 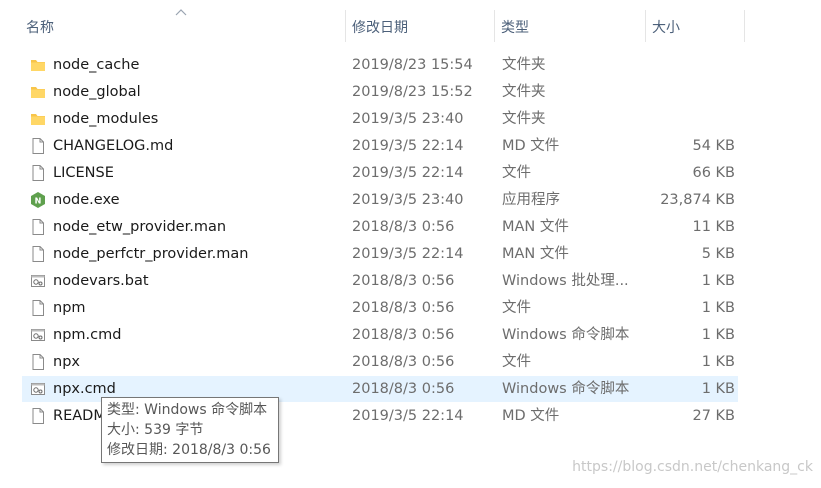 What do you see at coordinates (189, 450) in the screenshot?
I see `tooltip-modified: 修改日期: 2018/8/3 0:56` at bounding box center [189, 450].